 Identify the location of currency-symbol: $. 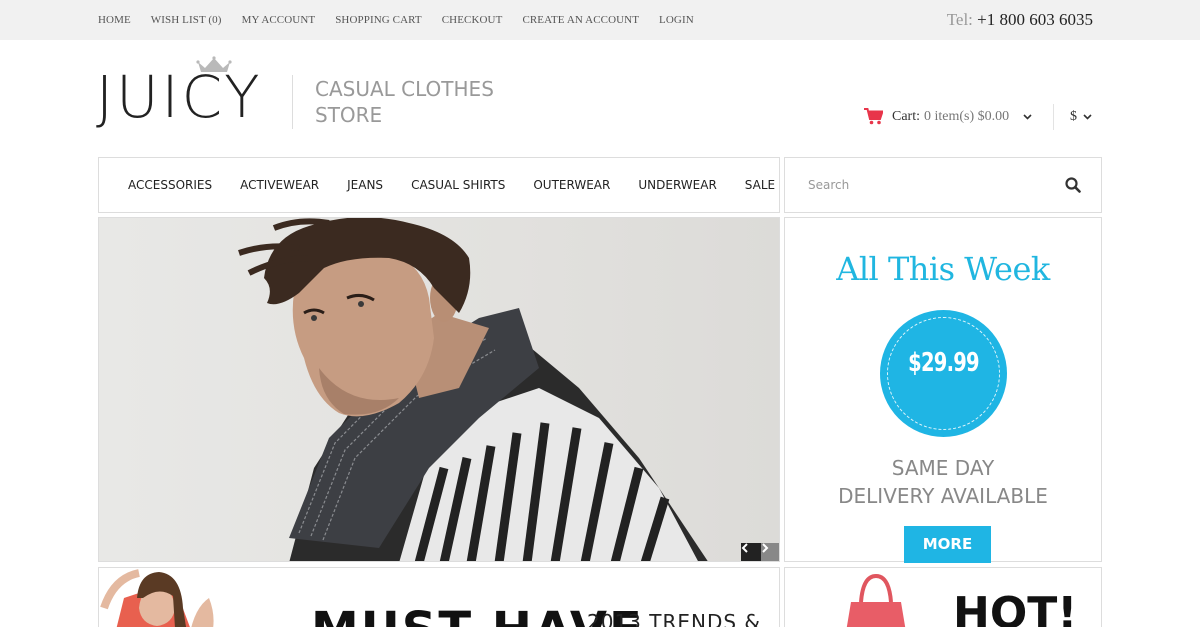
(1073, 116).